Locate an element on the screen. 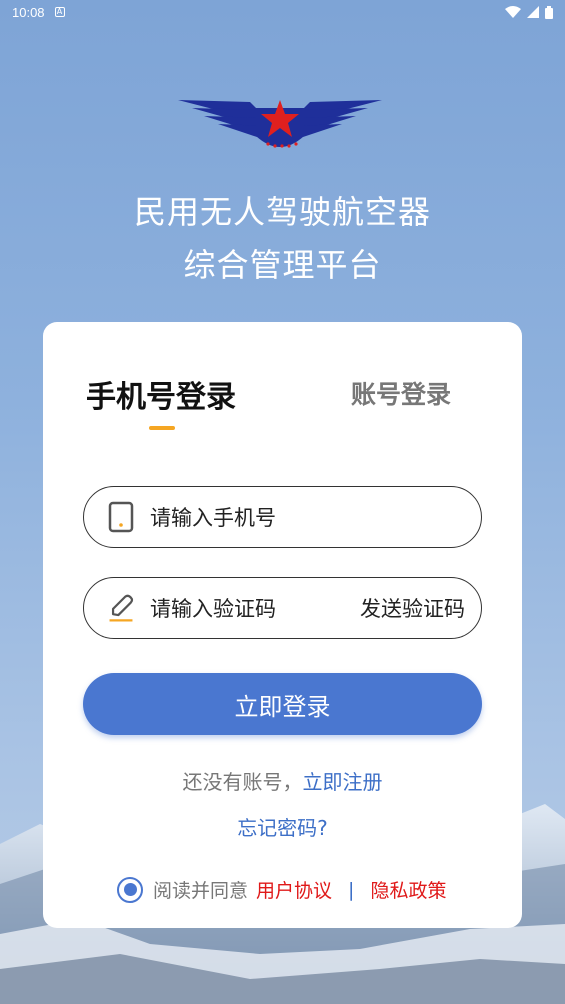  privacy-policy-link: 隐私政策 is located at coordinates (408, 889).